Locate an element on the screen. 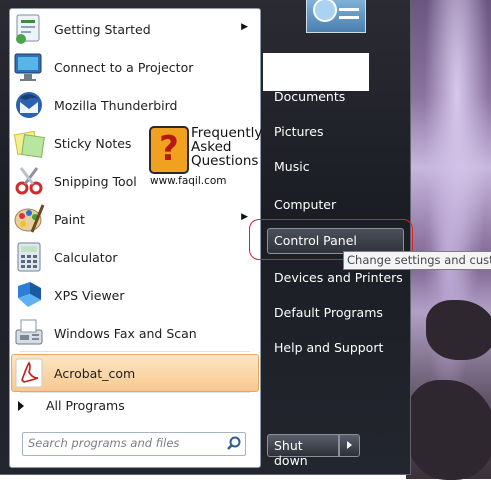  menu-item-pictures: Pictures is located at coordinates (299, 131).